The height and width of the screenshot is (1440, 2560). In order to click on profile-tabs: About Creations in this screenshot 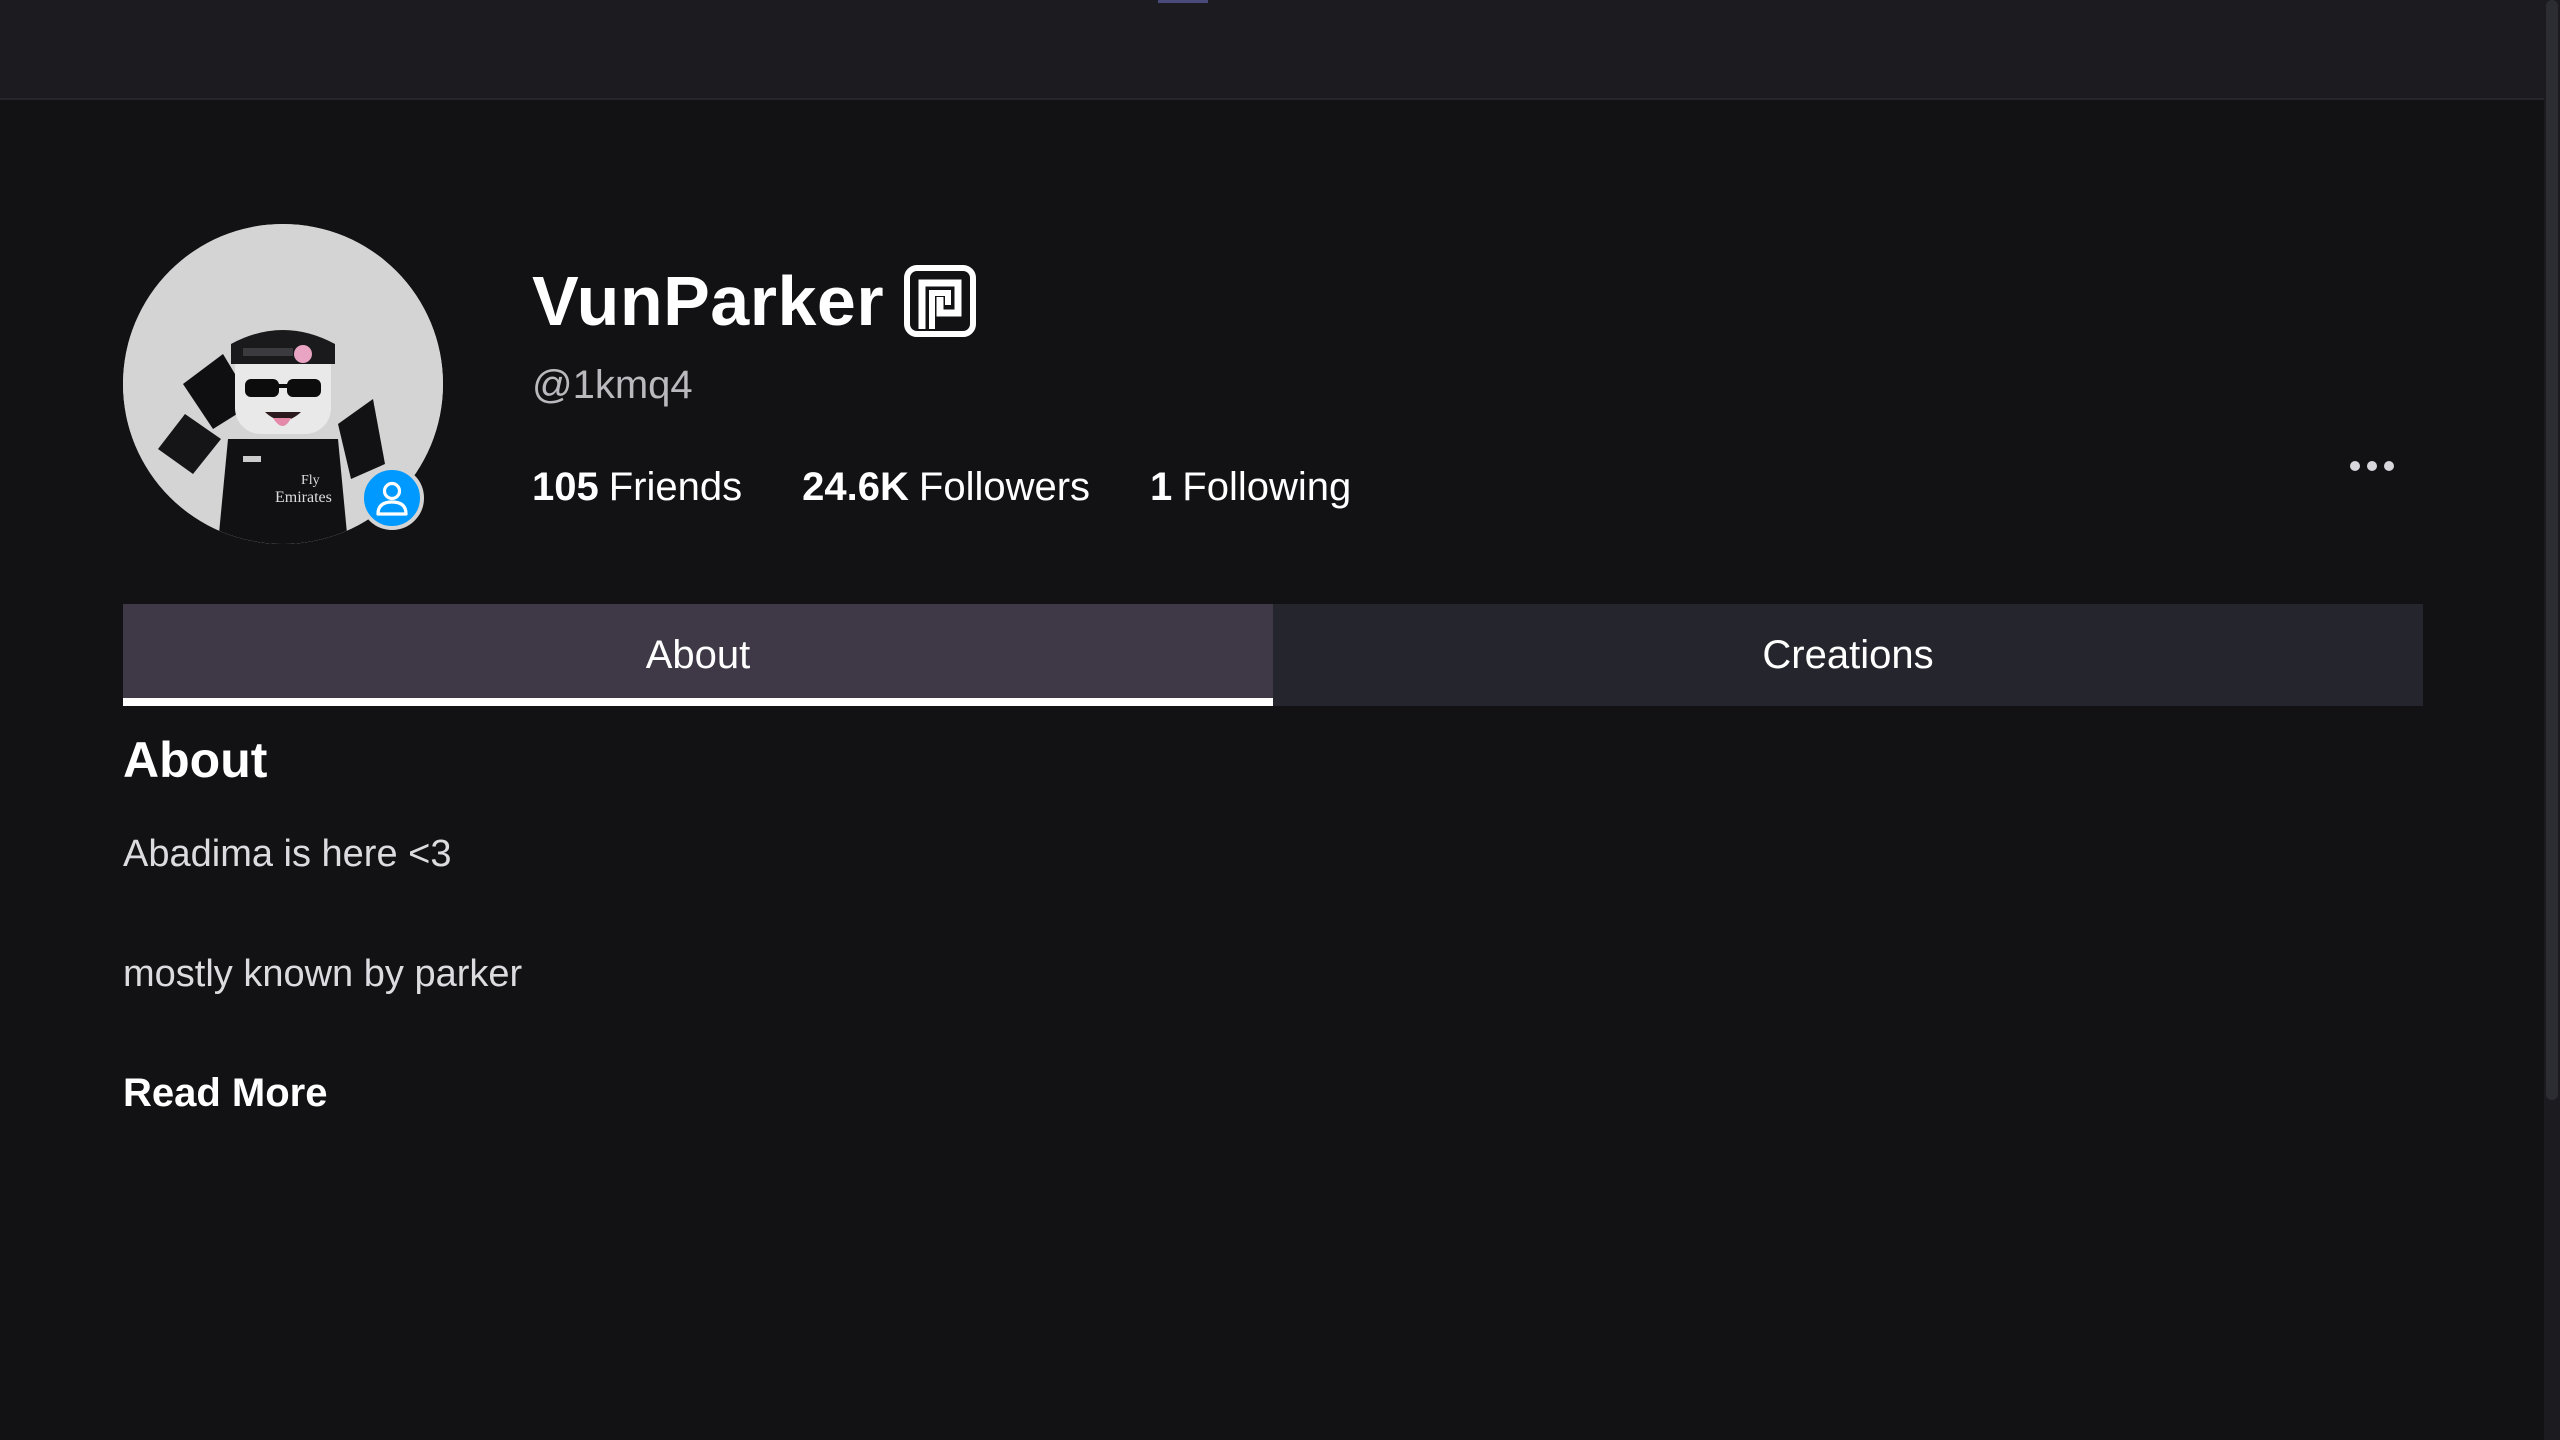, I will do `click(1273, 655)`.